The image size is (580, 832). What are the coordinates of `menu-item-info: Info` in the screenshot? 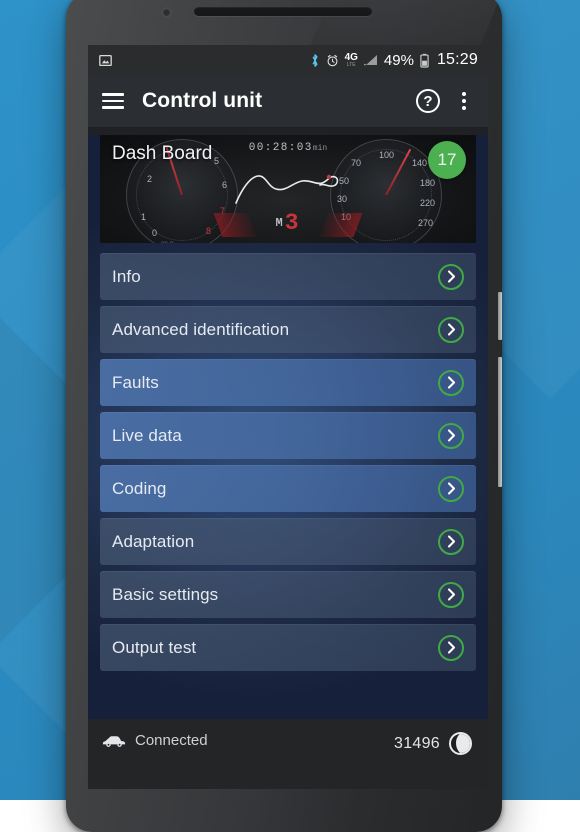 It's located at (288, 276).